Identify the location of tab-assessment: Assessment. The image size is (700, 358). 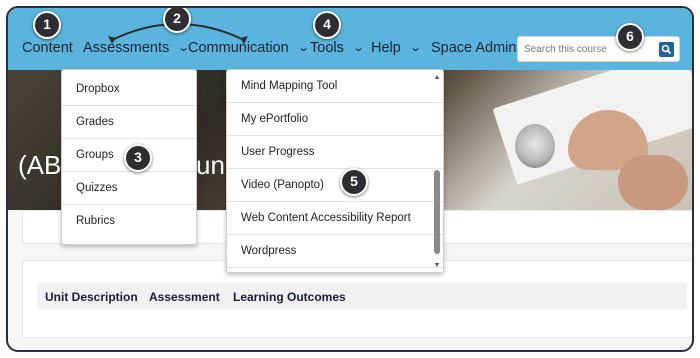
(184, 297).